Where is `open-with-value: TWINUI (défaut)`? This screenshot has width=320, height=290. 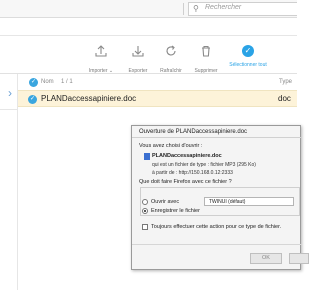 open-with-value: TWINUI (défaut) is located at coordinates (227, 202).